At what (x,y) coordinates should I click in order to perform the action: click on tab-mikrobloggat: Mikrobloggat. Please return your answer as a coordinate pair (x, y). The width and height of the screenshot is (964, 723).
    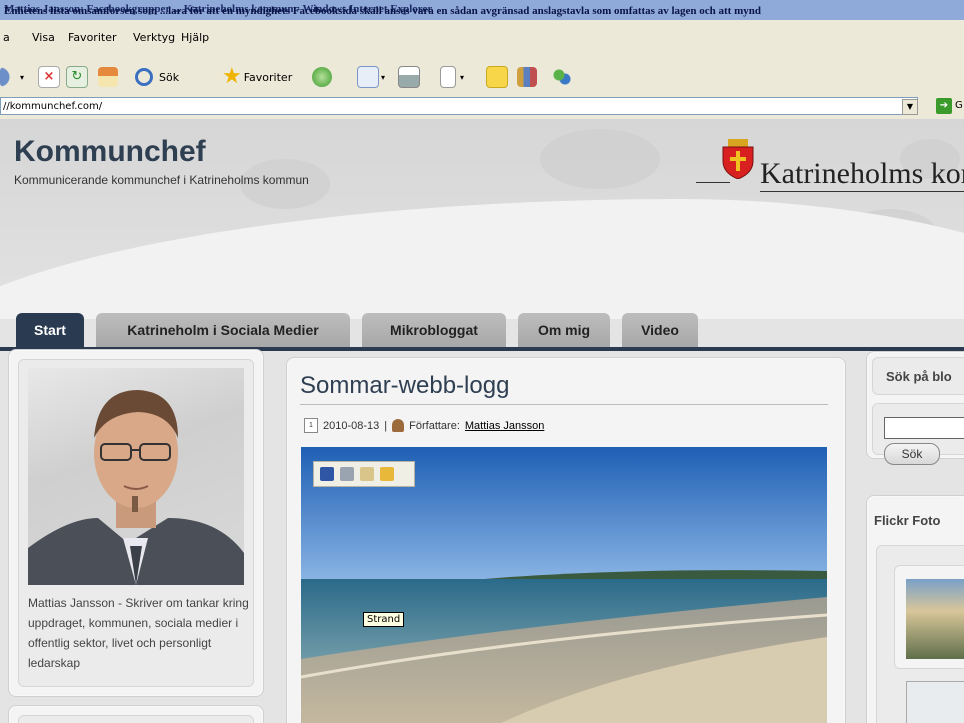
    Looking at the image, I should click on (434, 330).